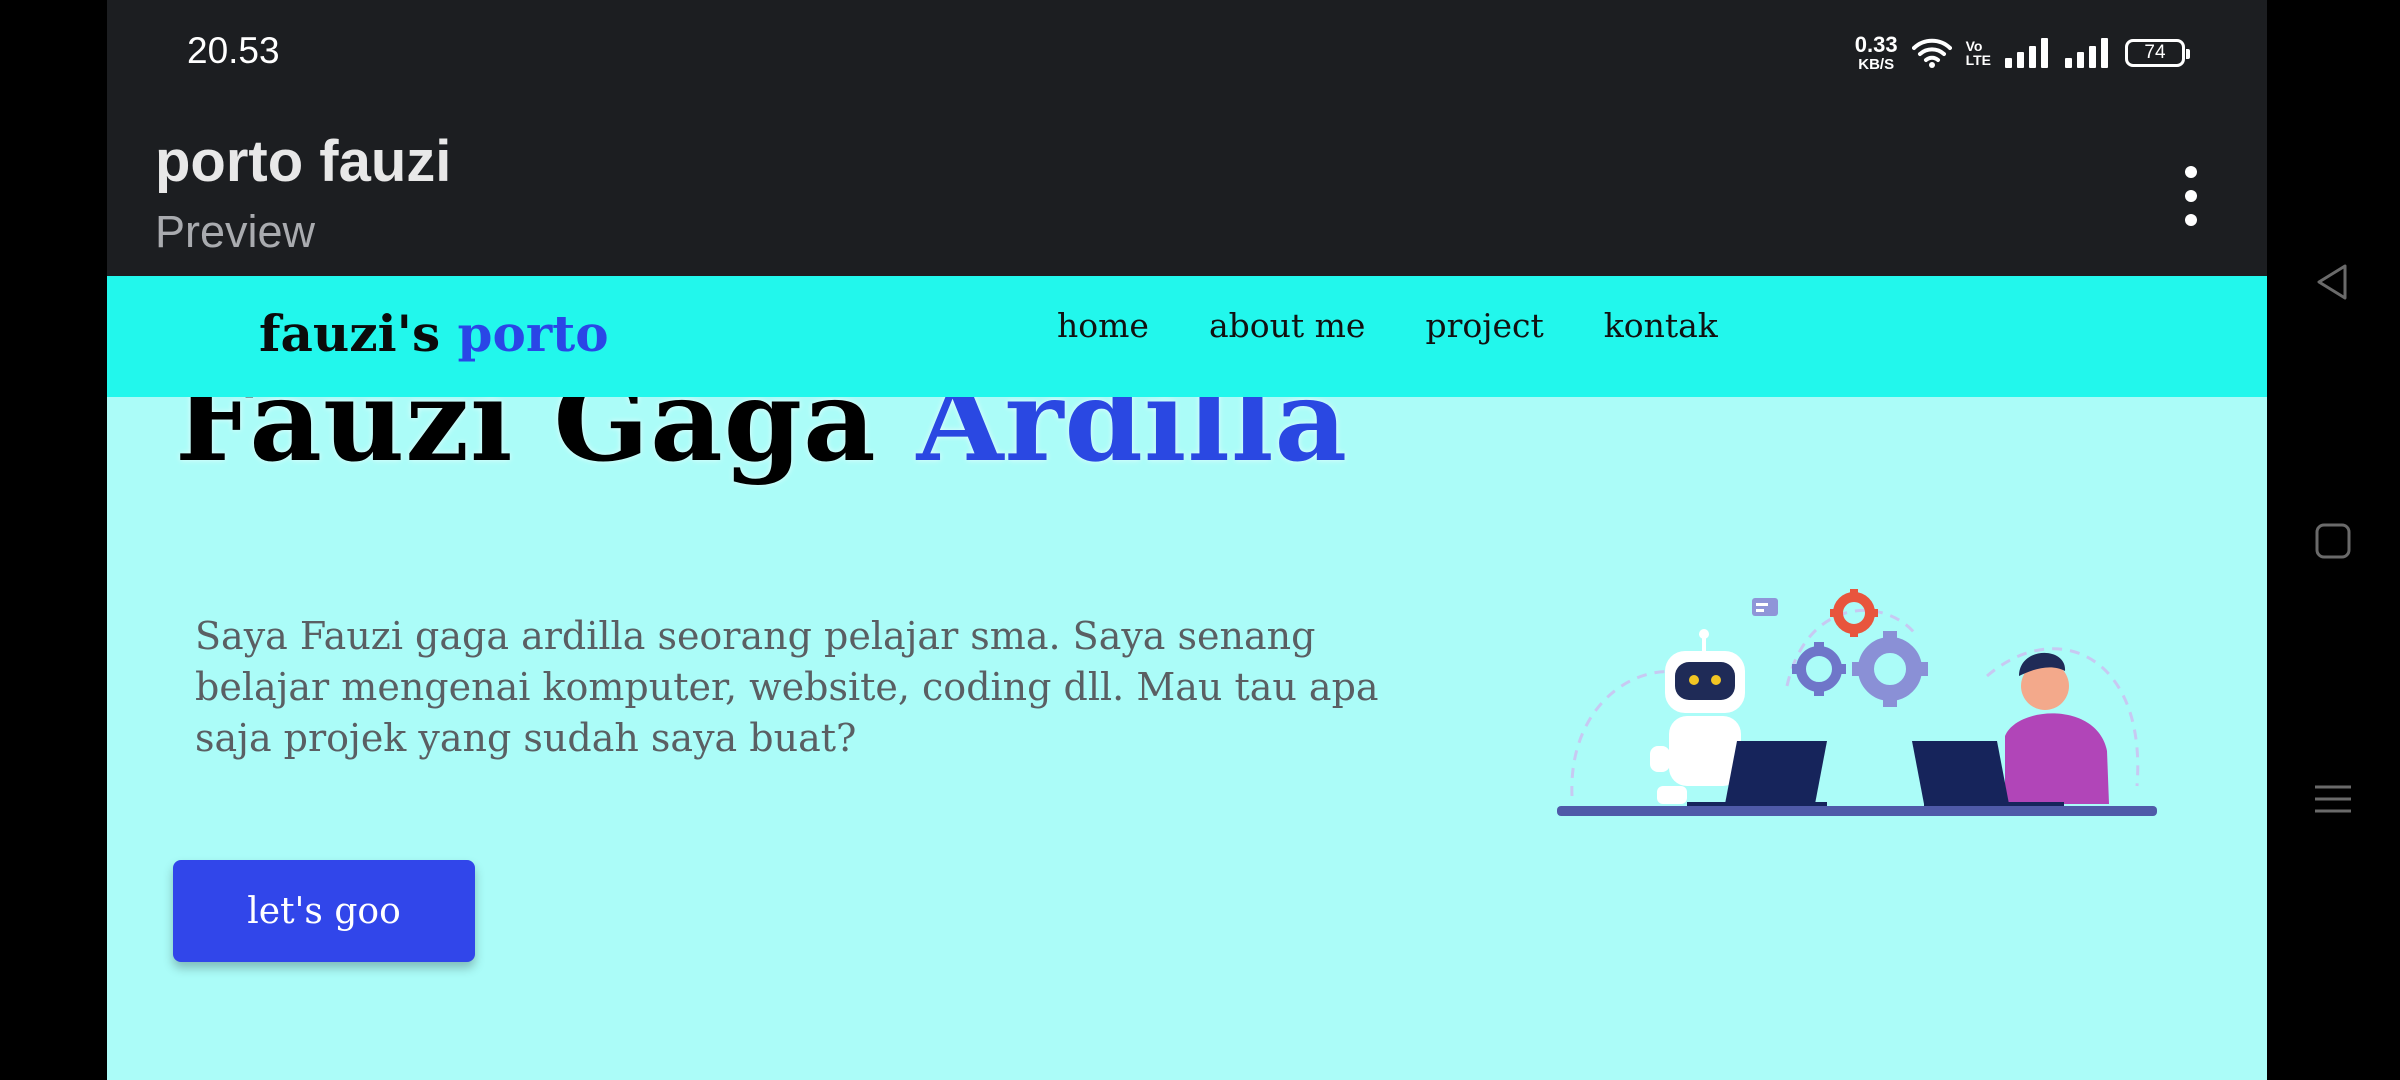 Image resolution: width=2400 pixels, height=1080 pixels. Describe the element at coordinates (2155, 52) in the screenshot. I see `battery-level: 74` at that location.